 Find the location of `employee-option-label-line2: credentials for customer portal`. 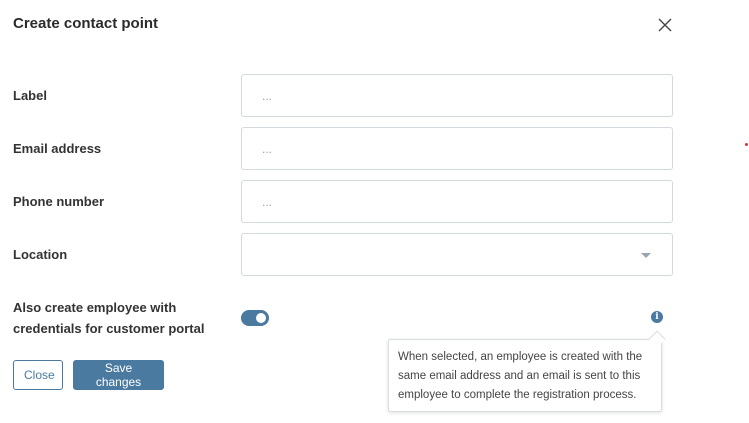

employee-option-label-line2: credentials for customer portal is located at coordinates (109, 328).